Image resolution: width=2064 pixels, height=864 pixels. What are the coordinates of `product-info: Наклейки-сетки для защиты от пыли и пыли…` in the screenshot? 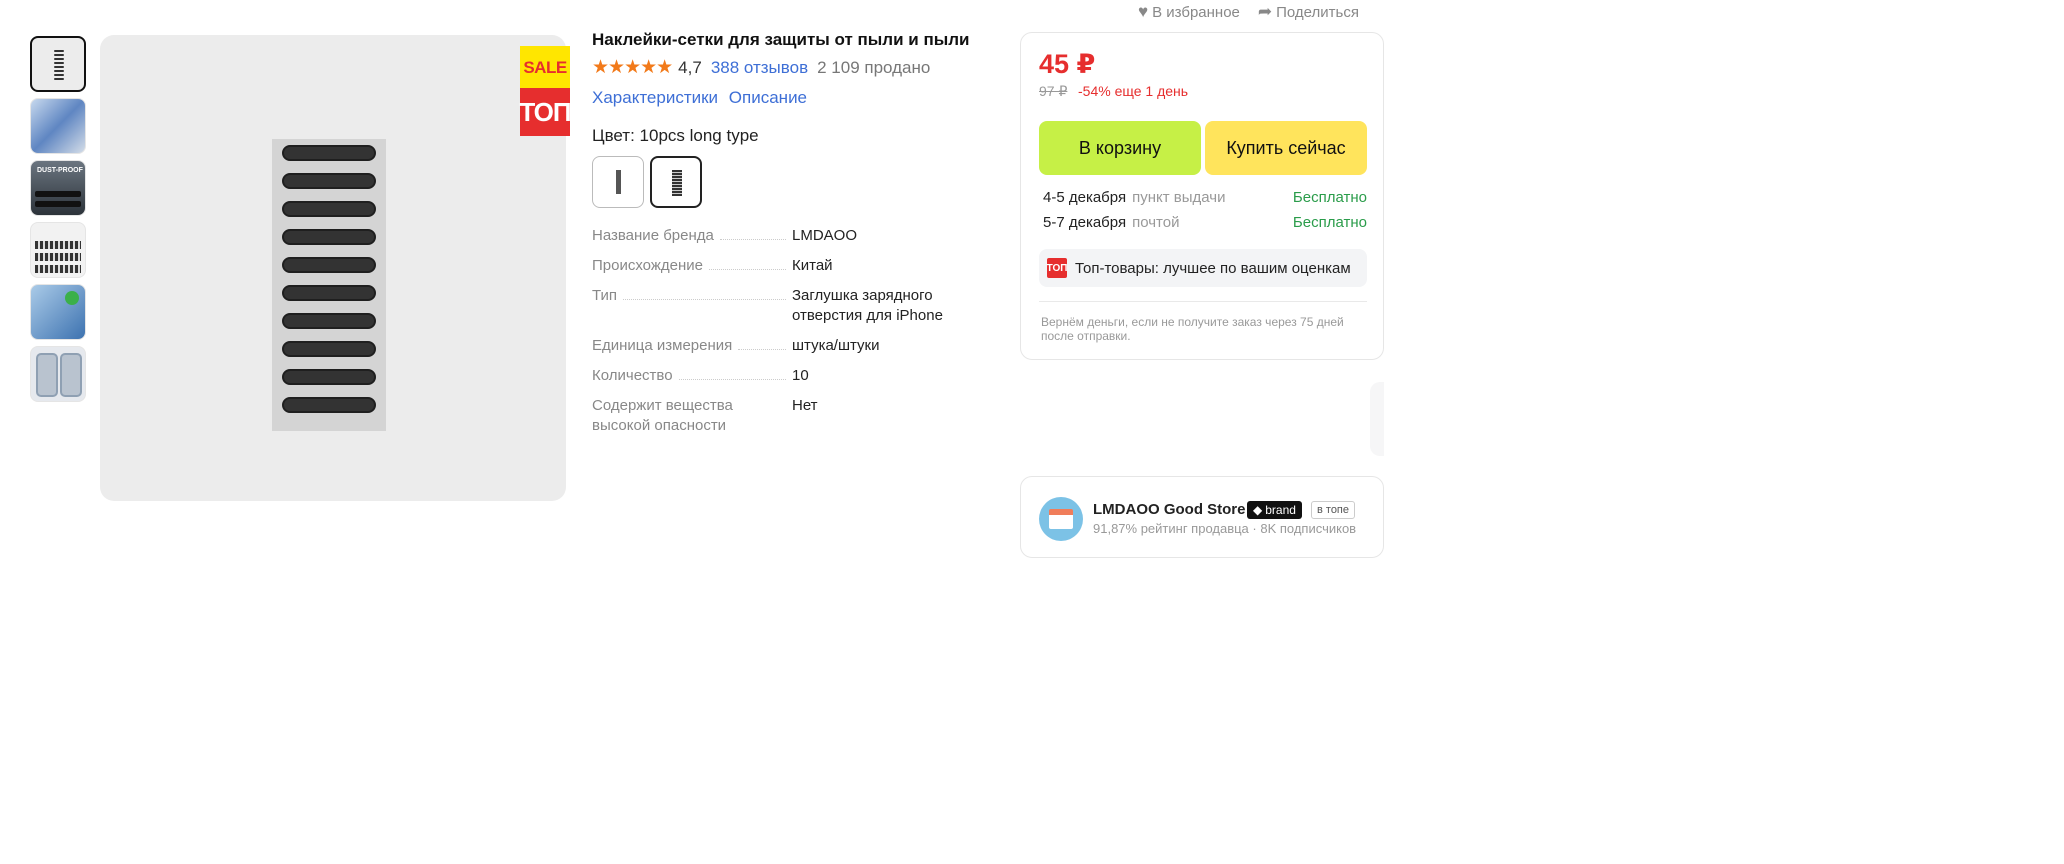 It's located at (792, 238).